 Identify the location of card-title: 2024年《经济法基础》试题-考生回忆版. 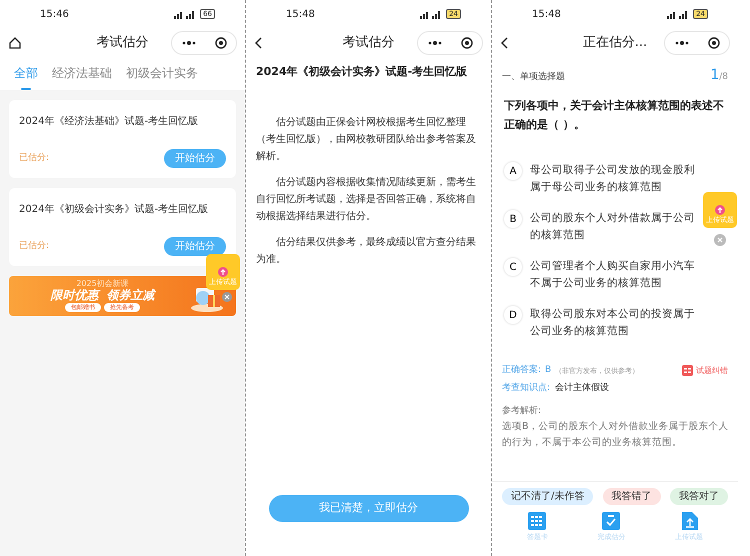
(109, 121).